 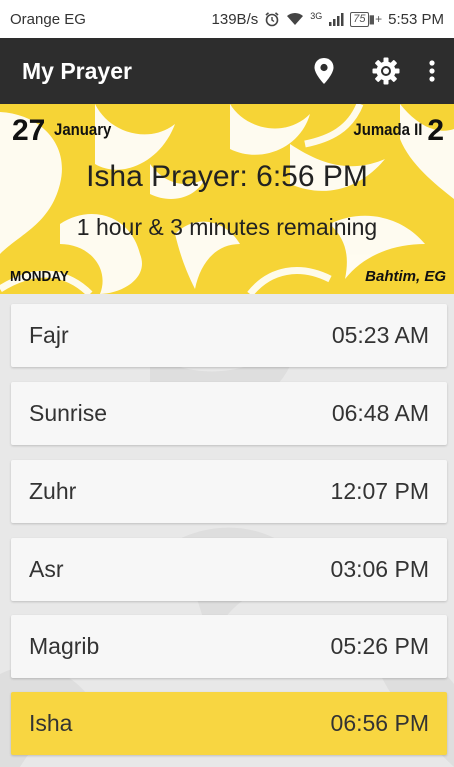 What do you see at coordinates (380, 413) in the screenshot?
I see `prayer-time: 06:48 AM` at bounding box center [380, 413].